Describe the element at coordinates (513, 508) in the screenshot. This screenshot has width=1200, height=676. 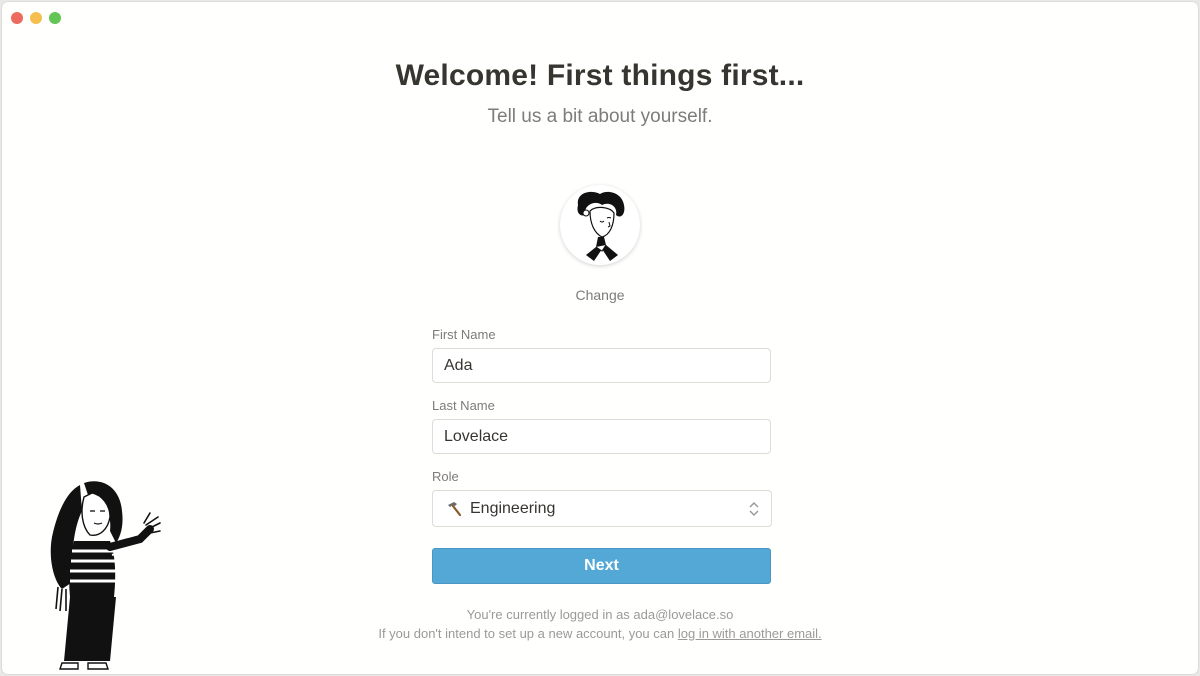
I see `role-select-value: Engineering` at that location.